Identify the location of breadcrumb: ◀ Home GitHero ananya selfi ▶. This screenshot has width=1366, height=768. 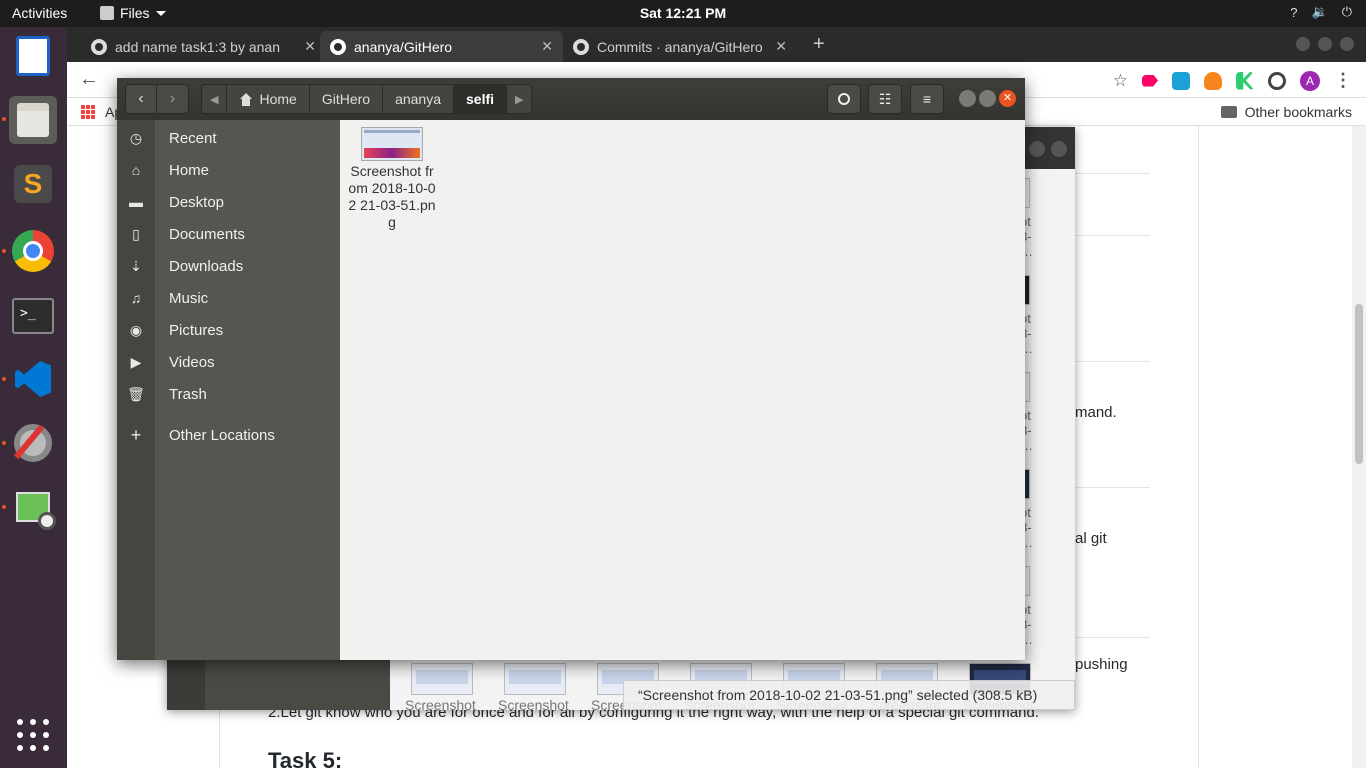
(367, 99).